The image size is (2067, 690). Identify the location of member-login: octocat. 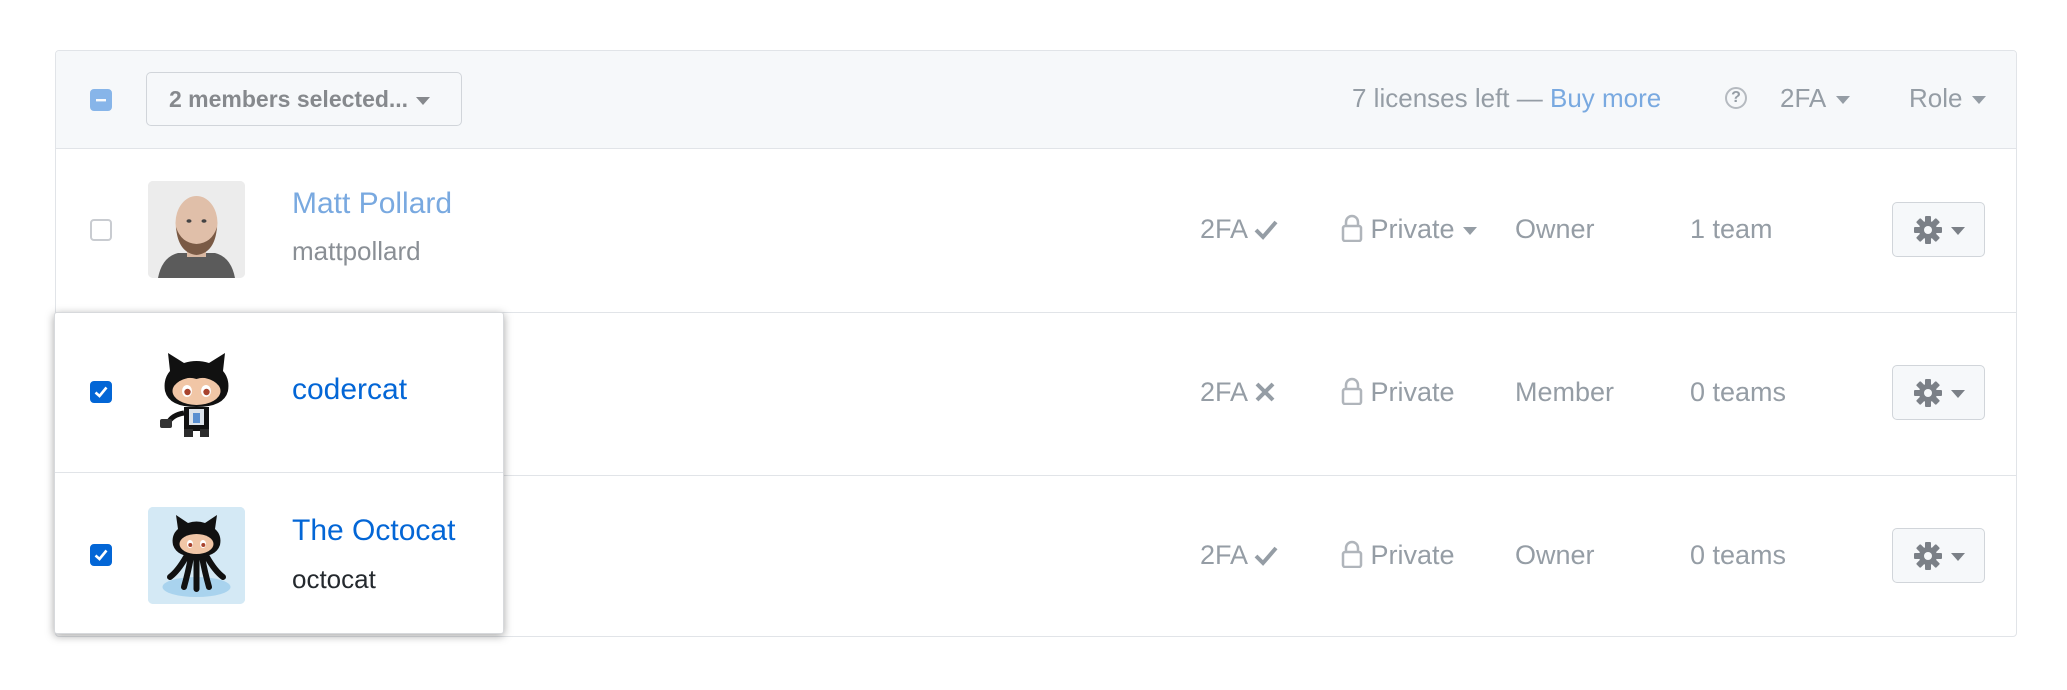
(334, 579).